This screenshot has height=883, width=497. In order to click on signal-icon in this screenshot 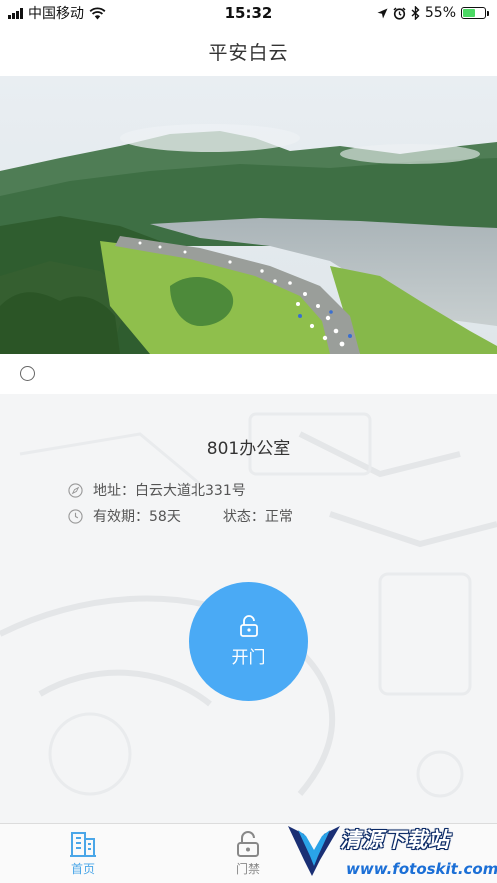, I will do `click(15, 13)`.